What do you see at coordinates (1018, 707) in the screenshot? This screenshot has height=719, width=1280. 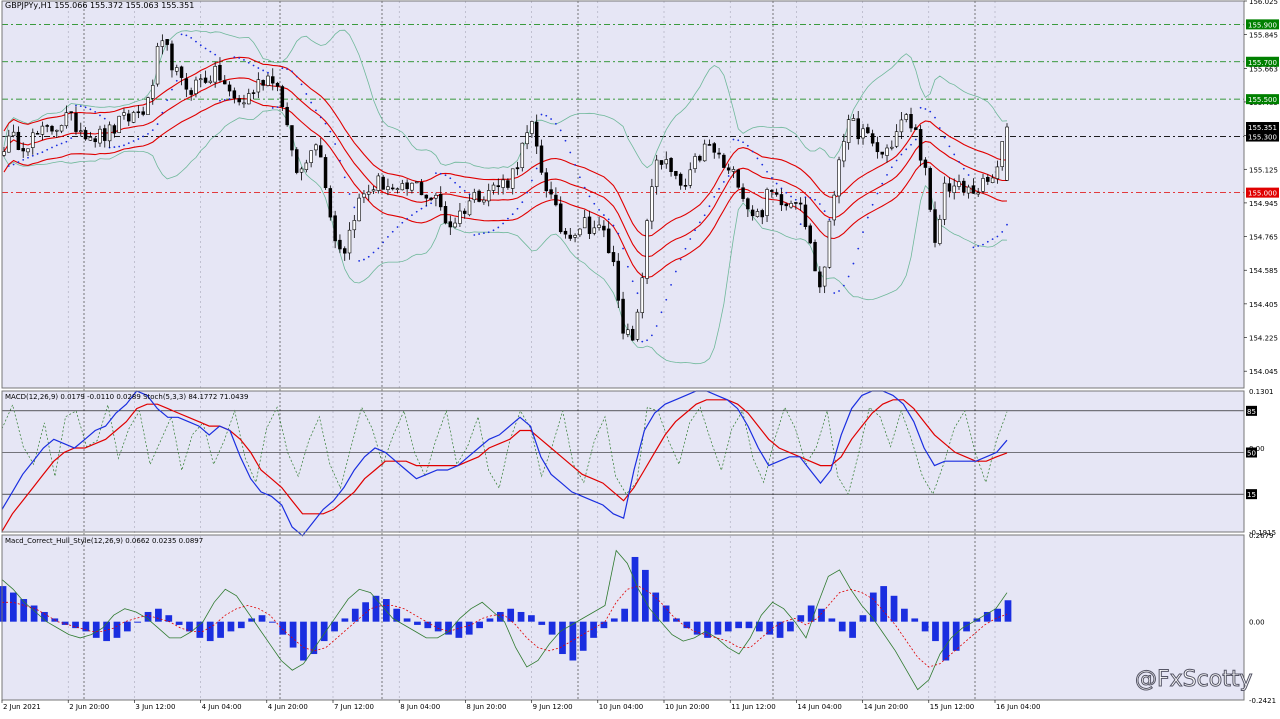 I see `time-tick-label: 16 Jun 04:00` at bounding box center [1018, 707].